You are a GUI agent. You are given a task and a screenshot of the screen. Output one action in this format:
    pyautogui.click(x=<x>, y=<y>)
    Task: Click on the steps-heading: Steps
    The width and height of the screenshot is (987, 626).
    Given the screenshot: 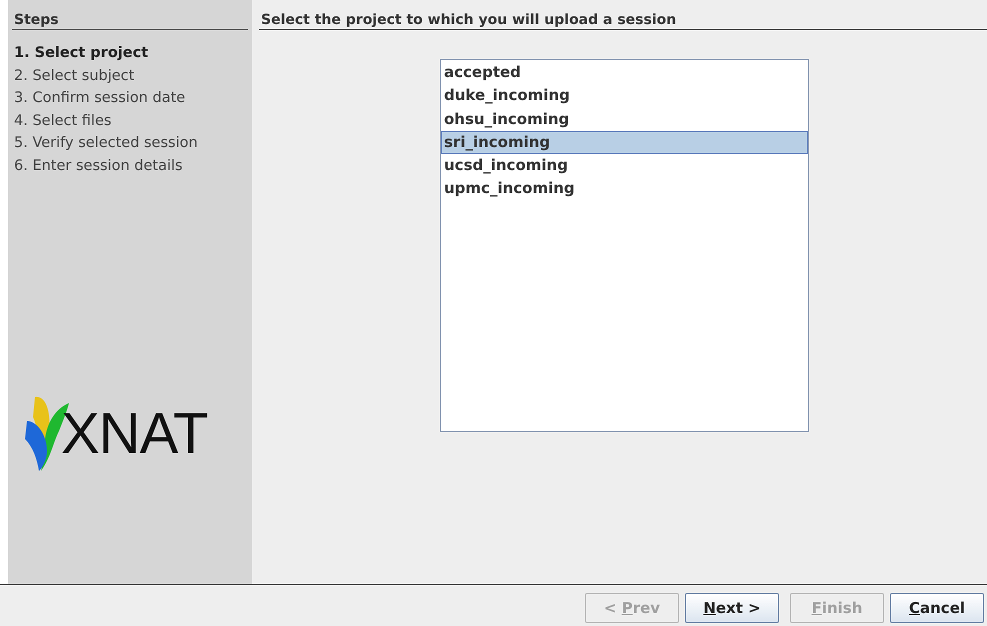 What is the action you would take?
    pyautogui.click(x=130, y=21)
    